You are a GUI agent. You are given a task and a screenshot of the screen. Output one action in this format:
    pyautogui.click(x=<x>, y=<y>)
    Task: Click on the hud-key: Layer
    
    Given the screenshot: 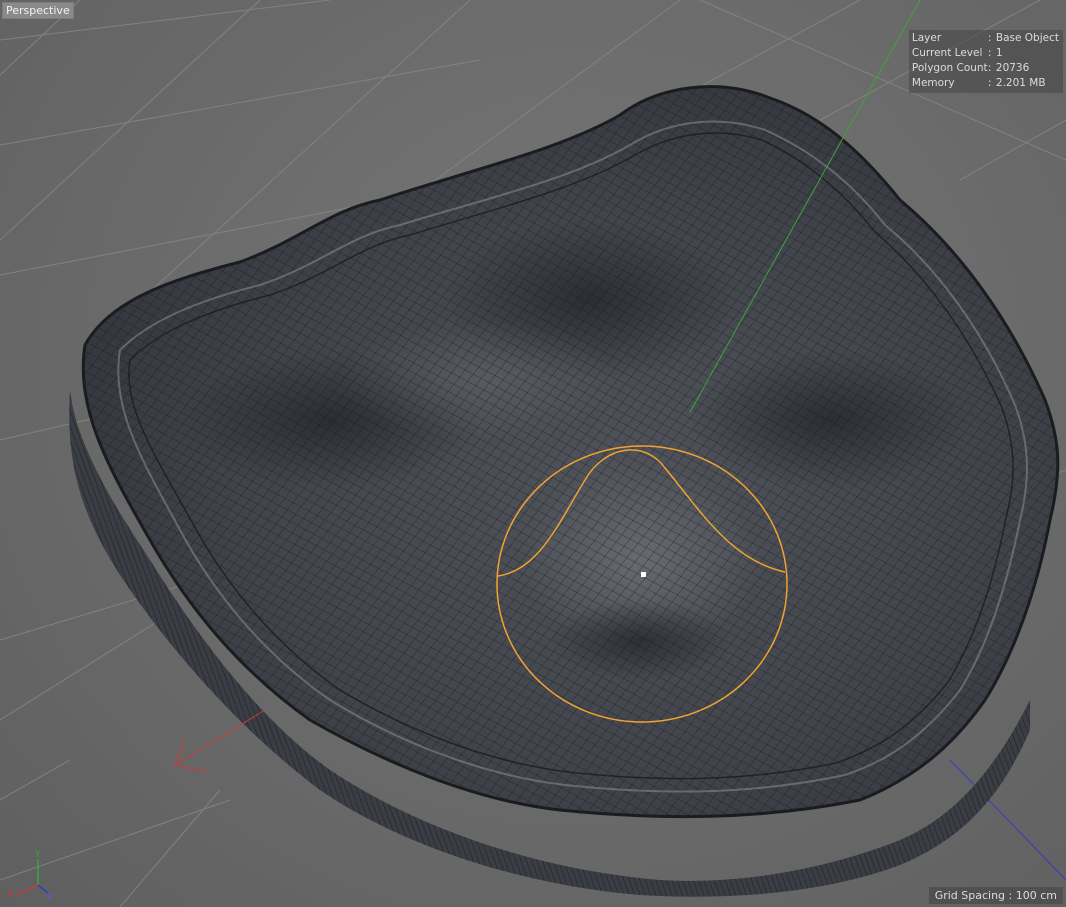 What is the action you would take?
    pyautogui.click(x=926, y=38)
    